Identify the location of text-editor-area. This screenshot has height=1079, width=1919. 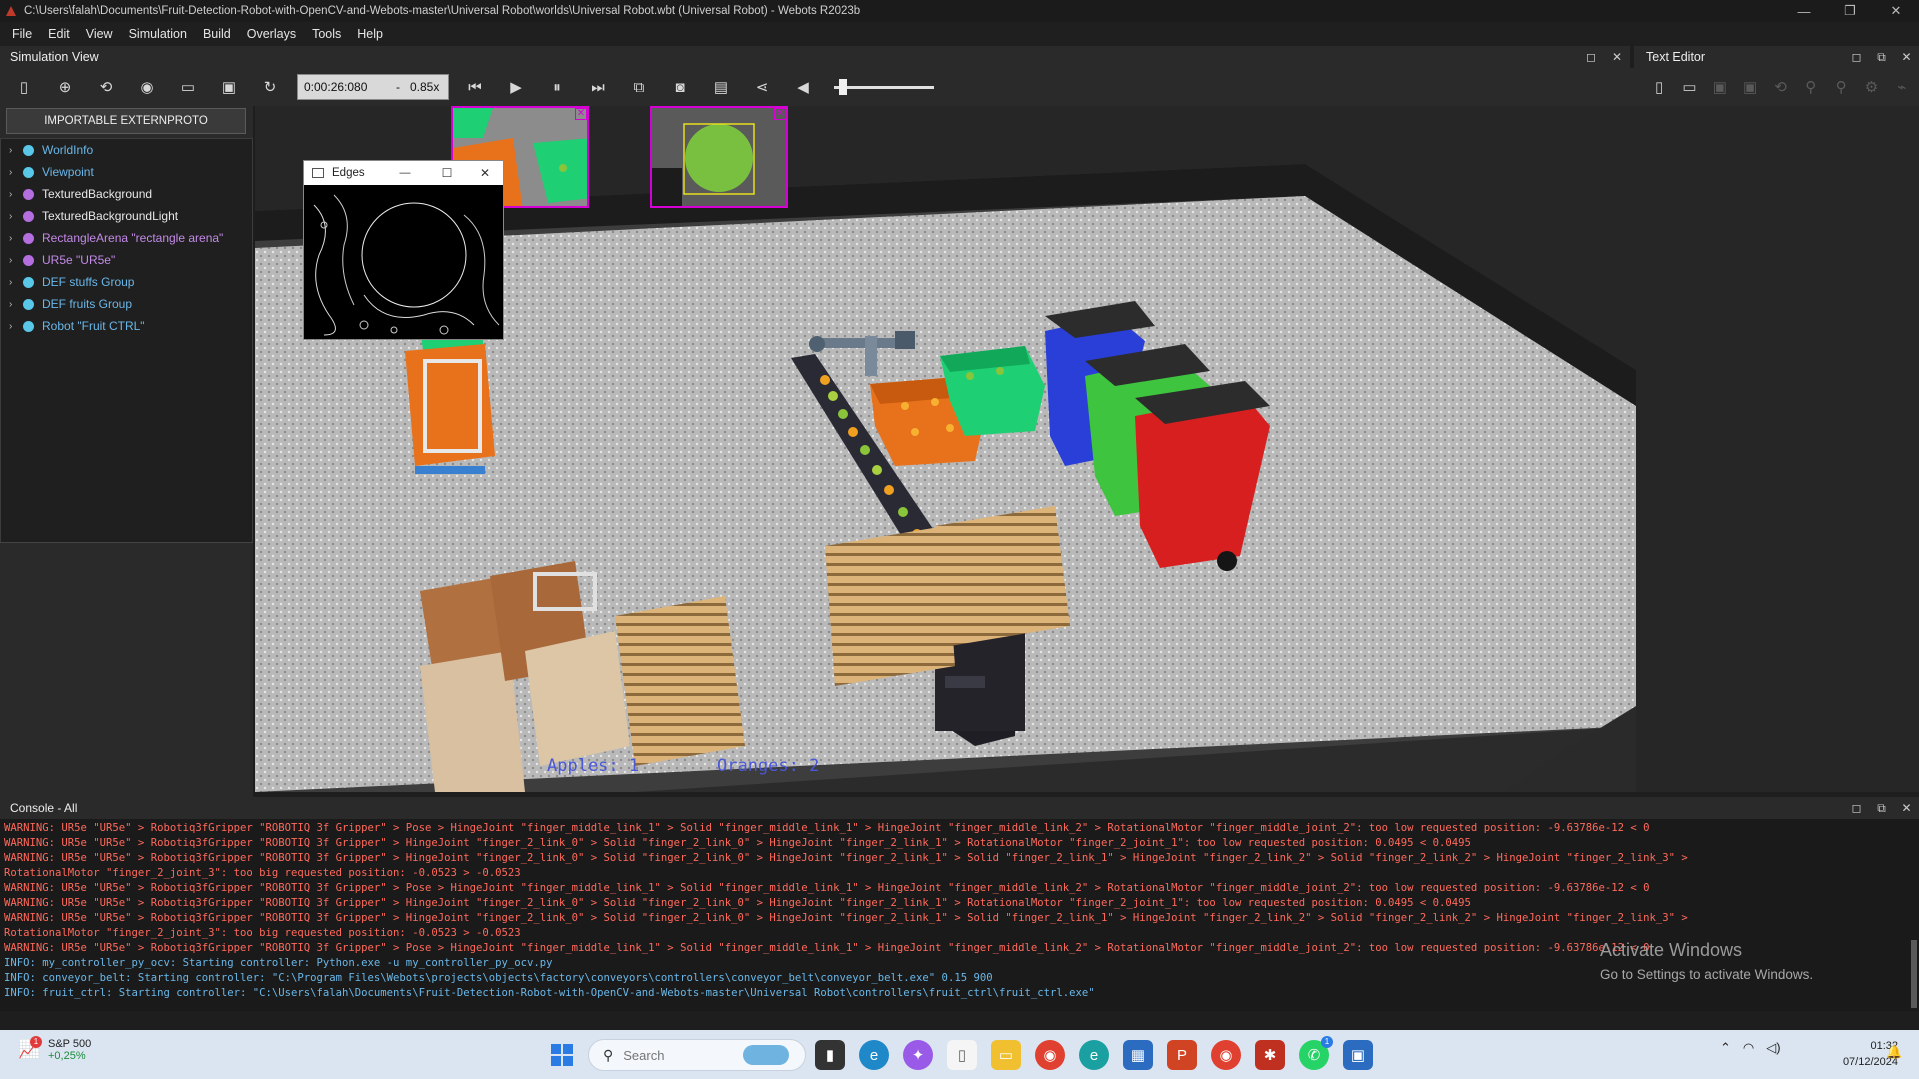
(1777, 449).